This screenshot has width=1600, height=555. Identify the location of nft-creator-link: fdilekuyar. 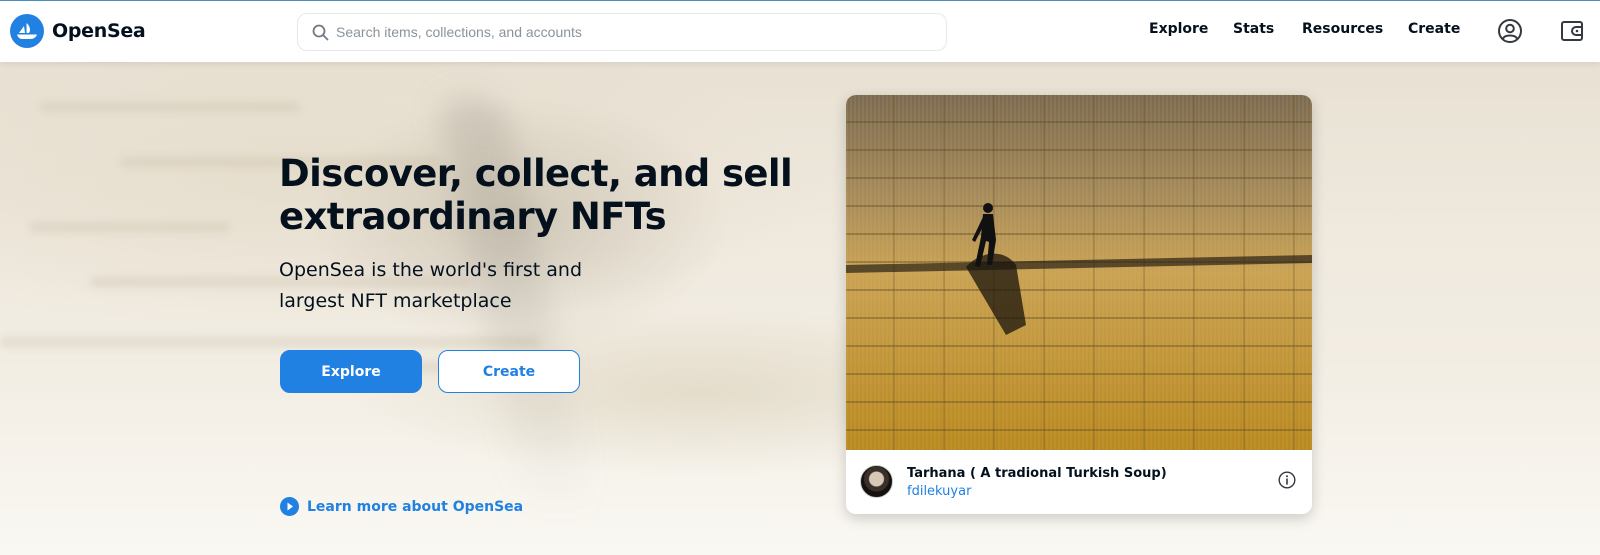
(939, 491).